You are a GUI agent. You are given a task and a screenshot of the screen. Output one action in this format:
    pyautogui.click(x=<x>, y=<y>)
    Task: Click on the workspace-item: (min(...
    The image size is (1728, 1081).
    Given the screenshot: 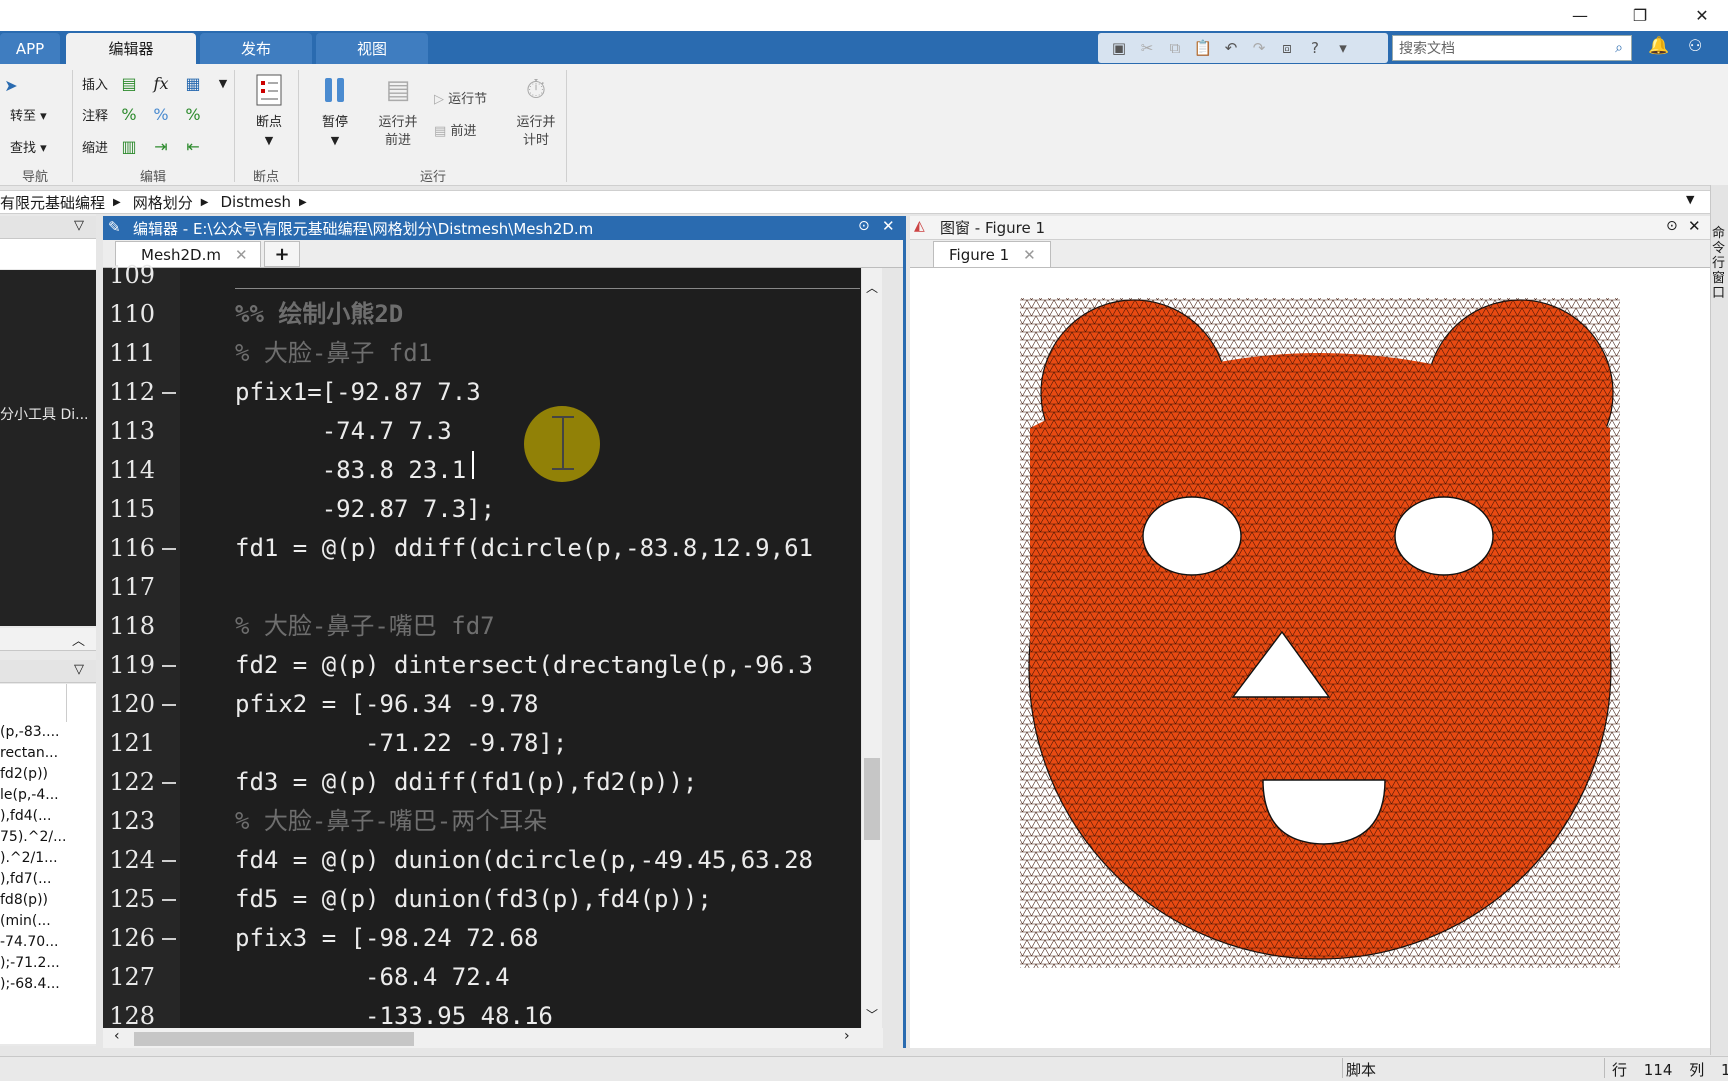 What is the action you would take?
    pyautogui.click(x=48, y=921)
    